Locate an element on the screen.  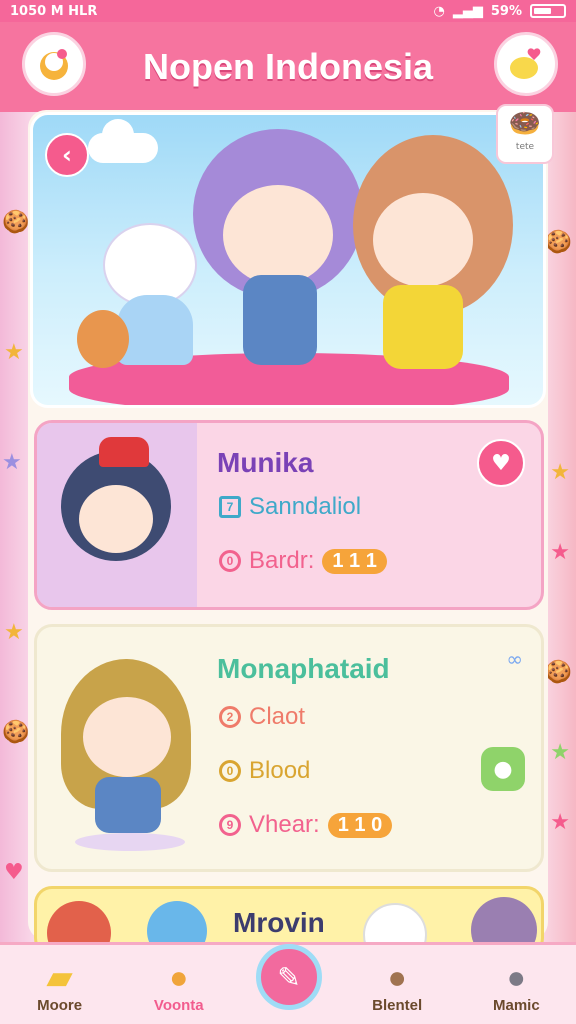
ghost-body-illustration is located at coordinates (155, 330).